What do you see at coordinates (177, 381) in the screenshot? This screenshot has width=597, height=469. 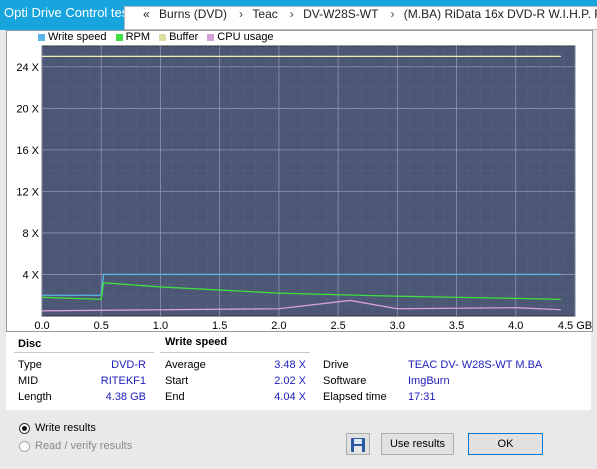 I see `speed-start-label: Start` at bounding box center [177, 381].